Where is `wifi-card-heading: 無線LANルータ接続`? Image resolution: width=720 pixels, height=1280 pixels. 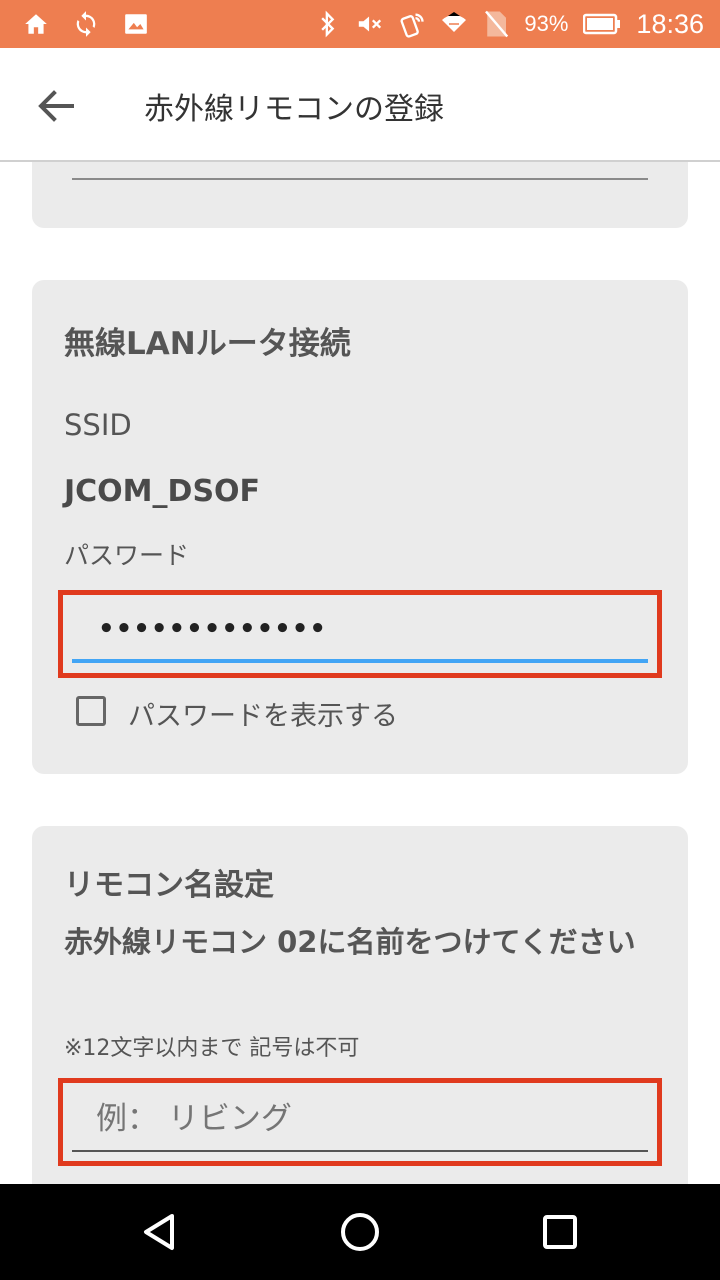 wifi-card-heading: 無線LANルータ接続 is located at coordinates (207, 344).